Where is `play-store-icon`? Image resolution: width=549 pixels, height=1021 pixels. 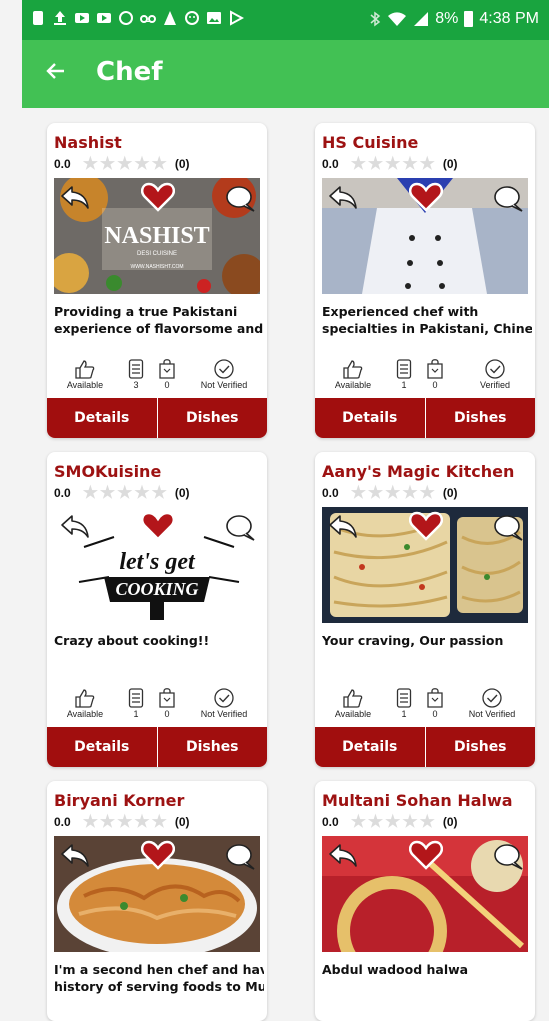
play-store-icon is located at coordinates (237, 18).